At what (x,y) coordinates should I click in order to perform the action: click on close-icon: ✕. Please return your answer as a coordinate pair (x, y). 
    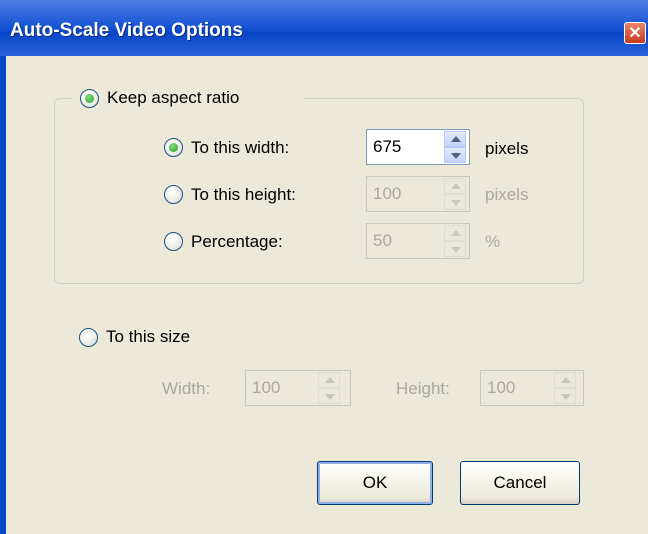
    Looking at the image, I should click on (635, 33).